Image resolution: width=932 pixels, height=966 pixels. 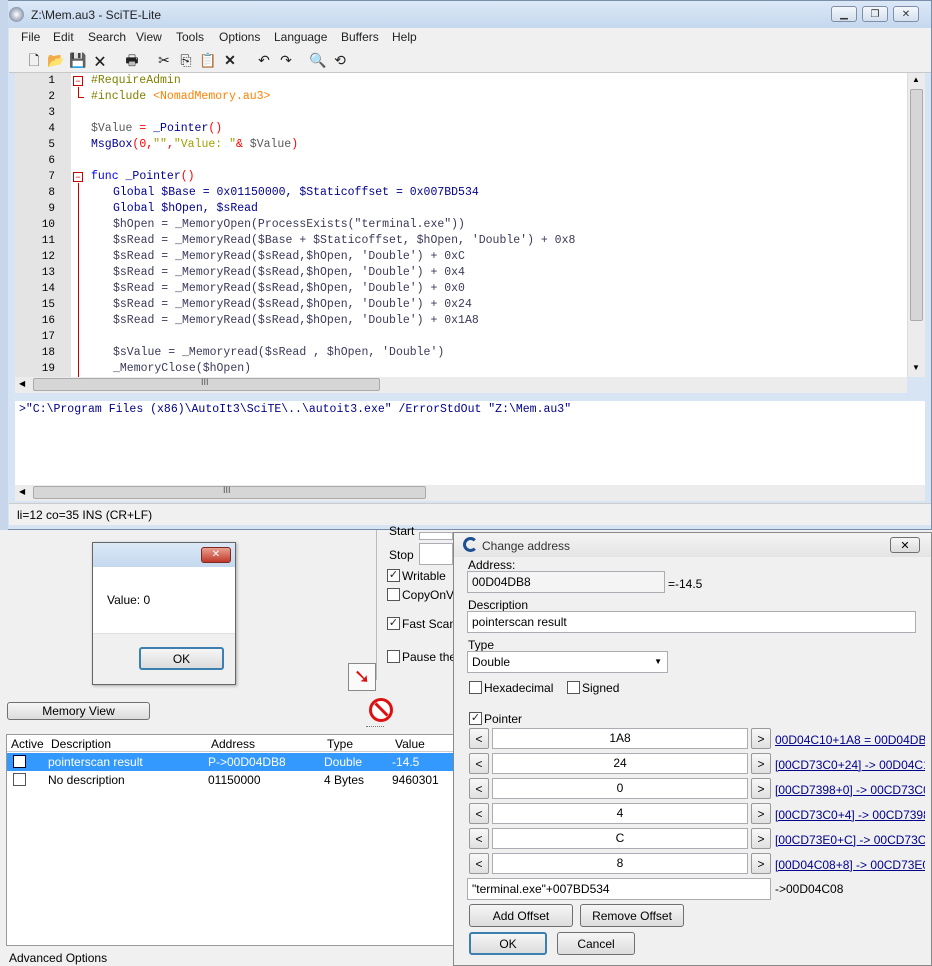 I want to click on offset-input: 24, so click(x=620, y=763).